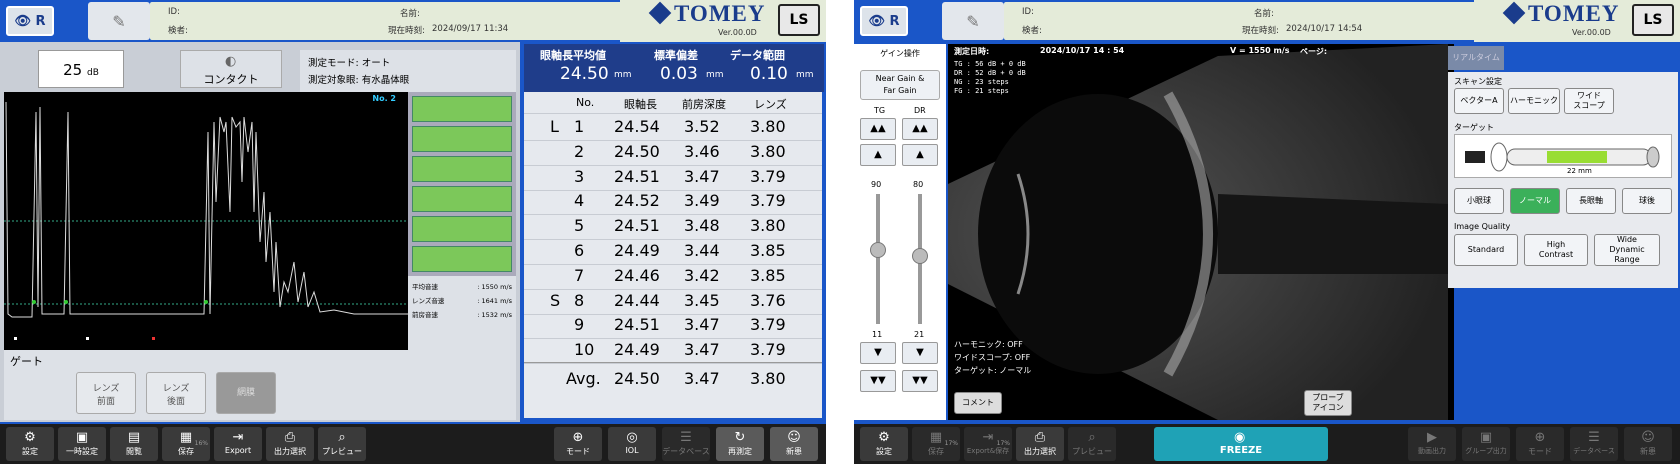  What do you see at coordinates (1589, 101) in the screenshot?
I see `wide-scope-button: ワイド スコープ` at bounding box center [1589, 101].